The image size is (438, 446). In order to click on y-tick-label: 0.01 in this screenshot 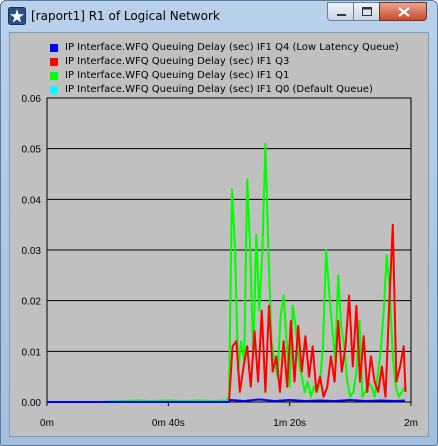, I will do `click(32, 352)`.